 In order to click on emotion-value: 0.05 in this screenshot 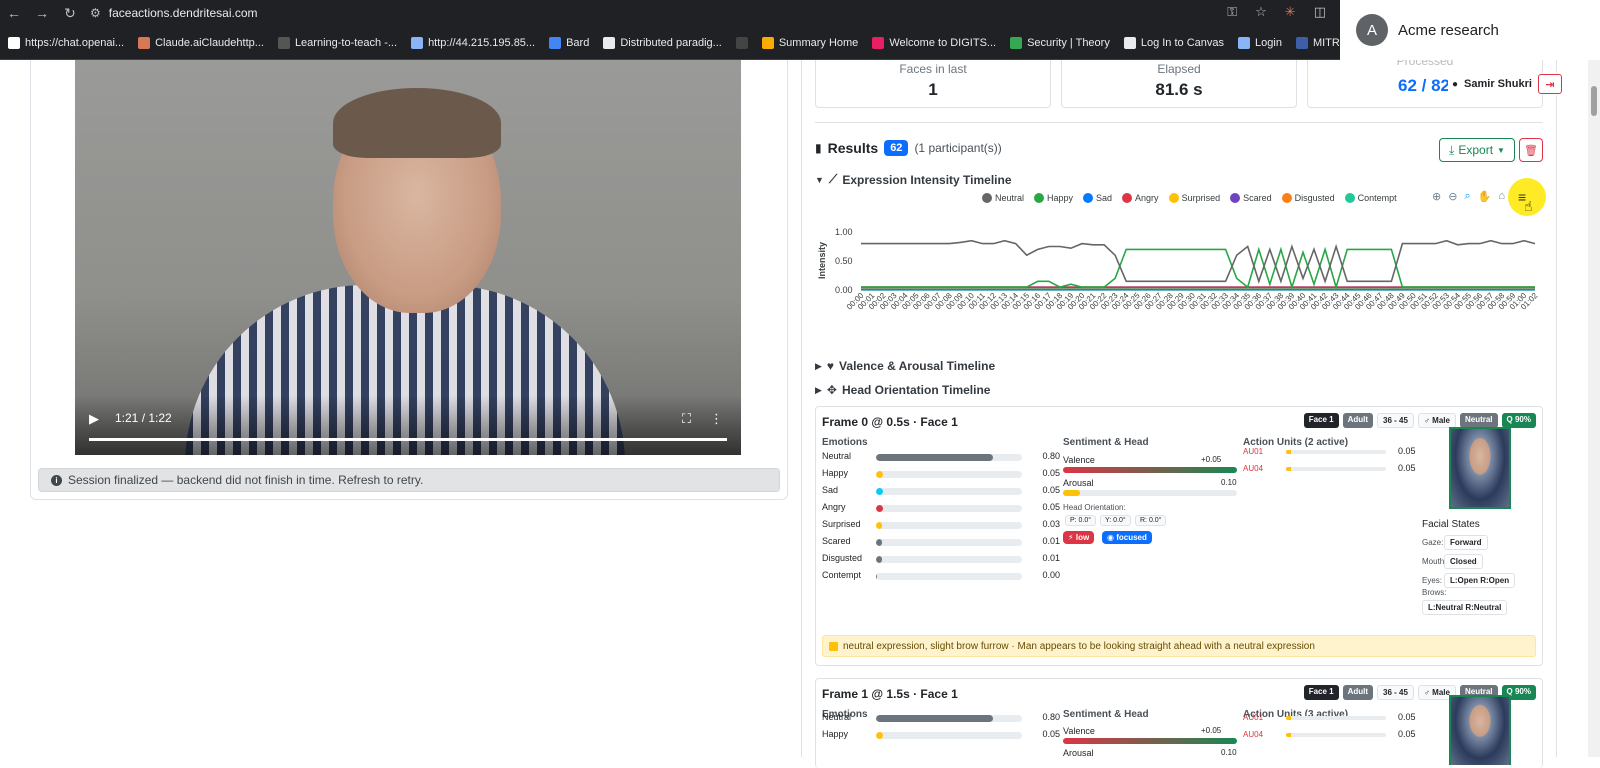, I will do `click(1051, 473)`.